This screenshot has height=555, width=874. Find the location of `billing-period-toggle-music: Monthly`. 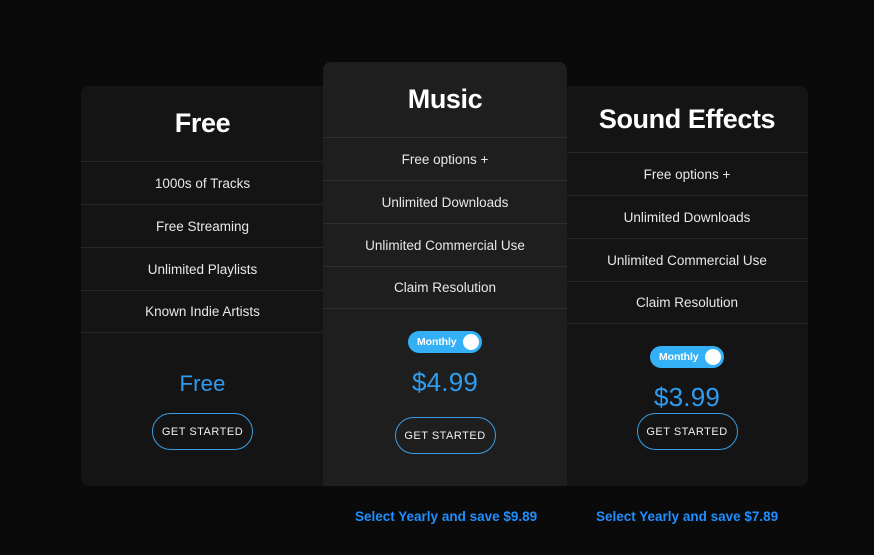

billing-period-toggle-music: Monthly is located at coordinates (445, 342).